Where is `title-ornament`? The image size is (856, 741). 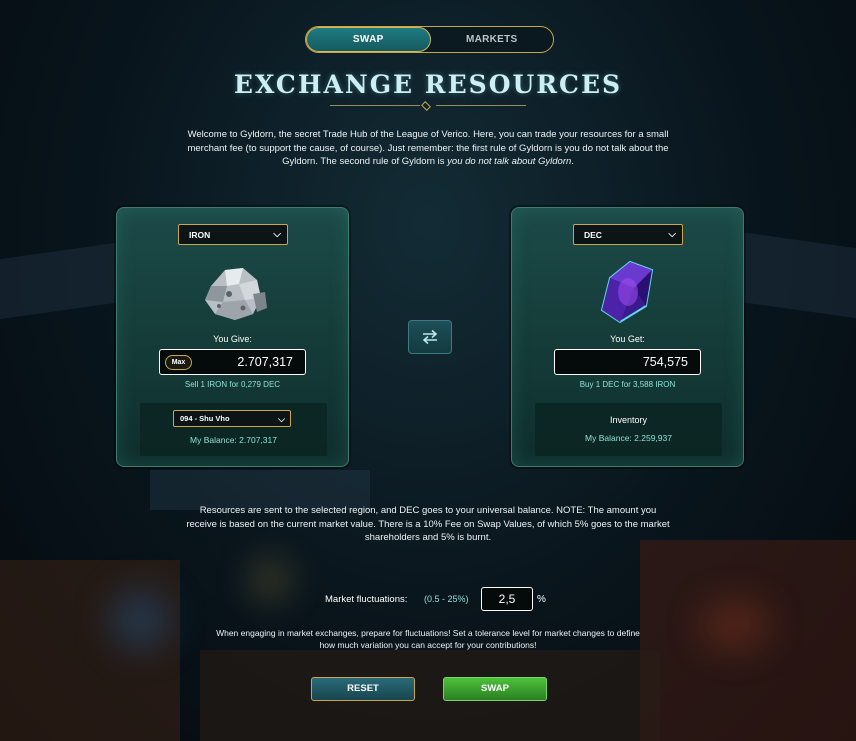 title-ornament is located at coordinates (428, 106).